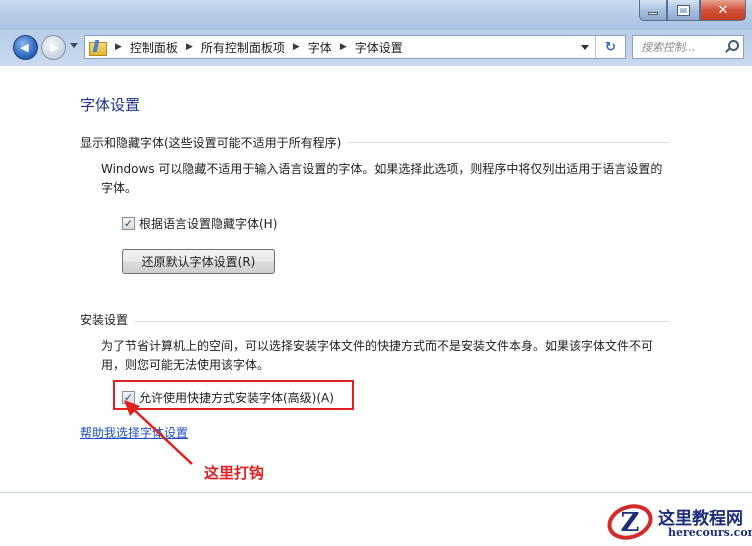  I want to click on group-title-show-hide: 显示和隐藏字体(这些设置可能不适用于所有程序), so click(214, 142).